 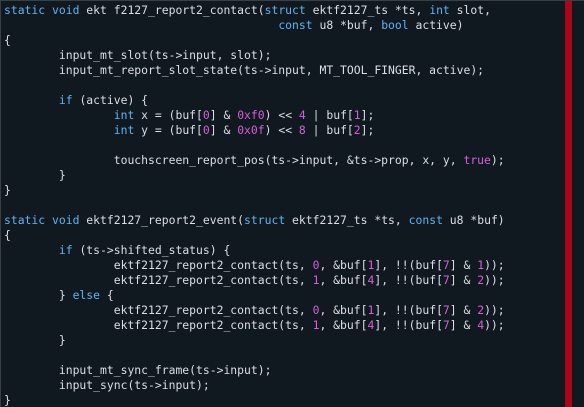 What do you see at coordinates (357, 115) in the screenshot?
I see `code-literal: 1` at bounding box center [357, 115].